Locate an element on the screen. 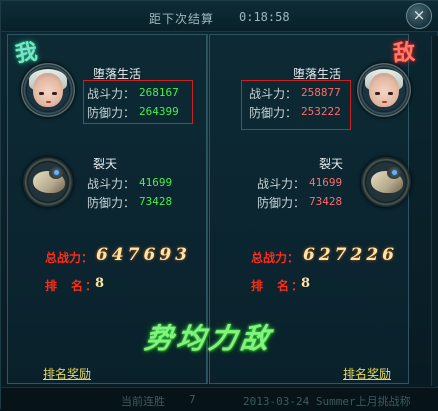 The width and height of the screenshot is (438, 411). self-rank-reward-link: 排名奖励 is located at coordinates (67, 373).